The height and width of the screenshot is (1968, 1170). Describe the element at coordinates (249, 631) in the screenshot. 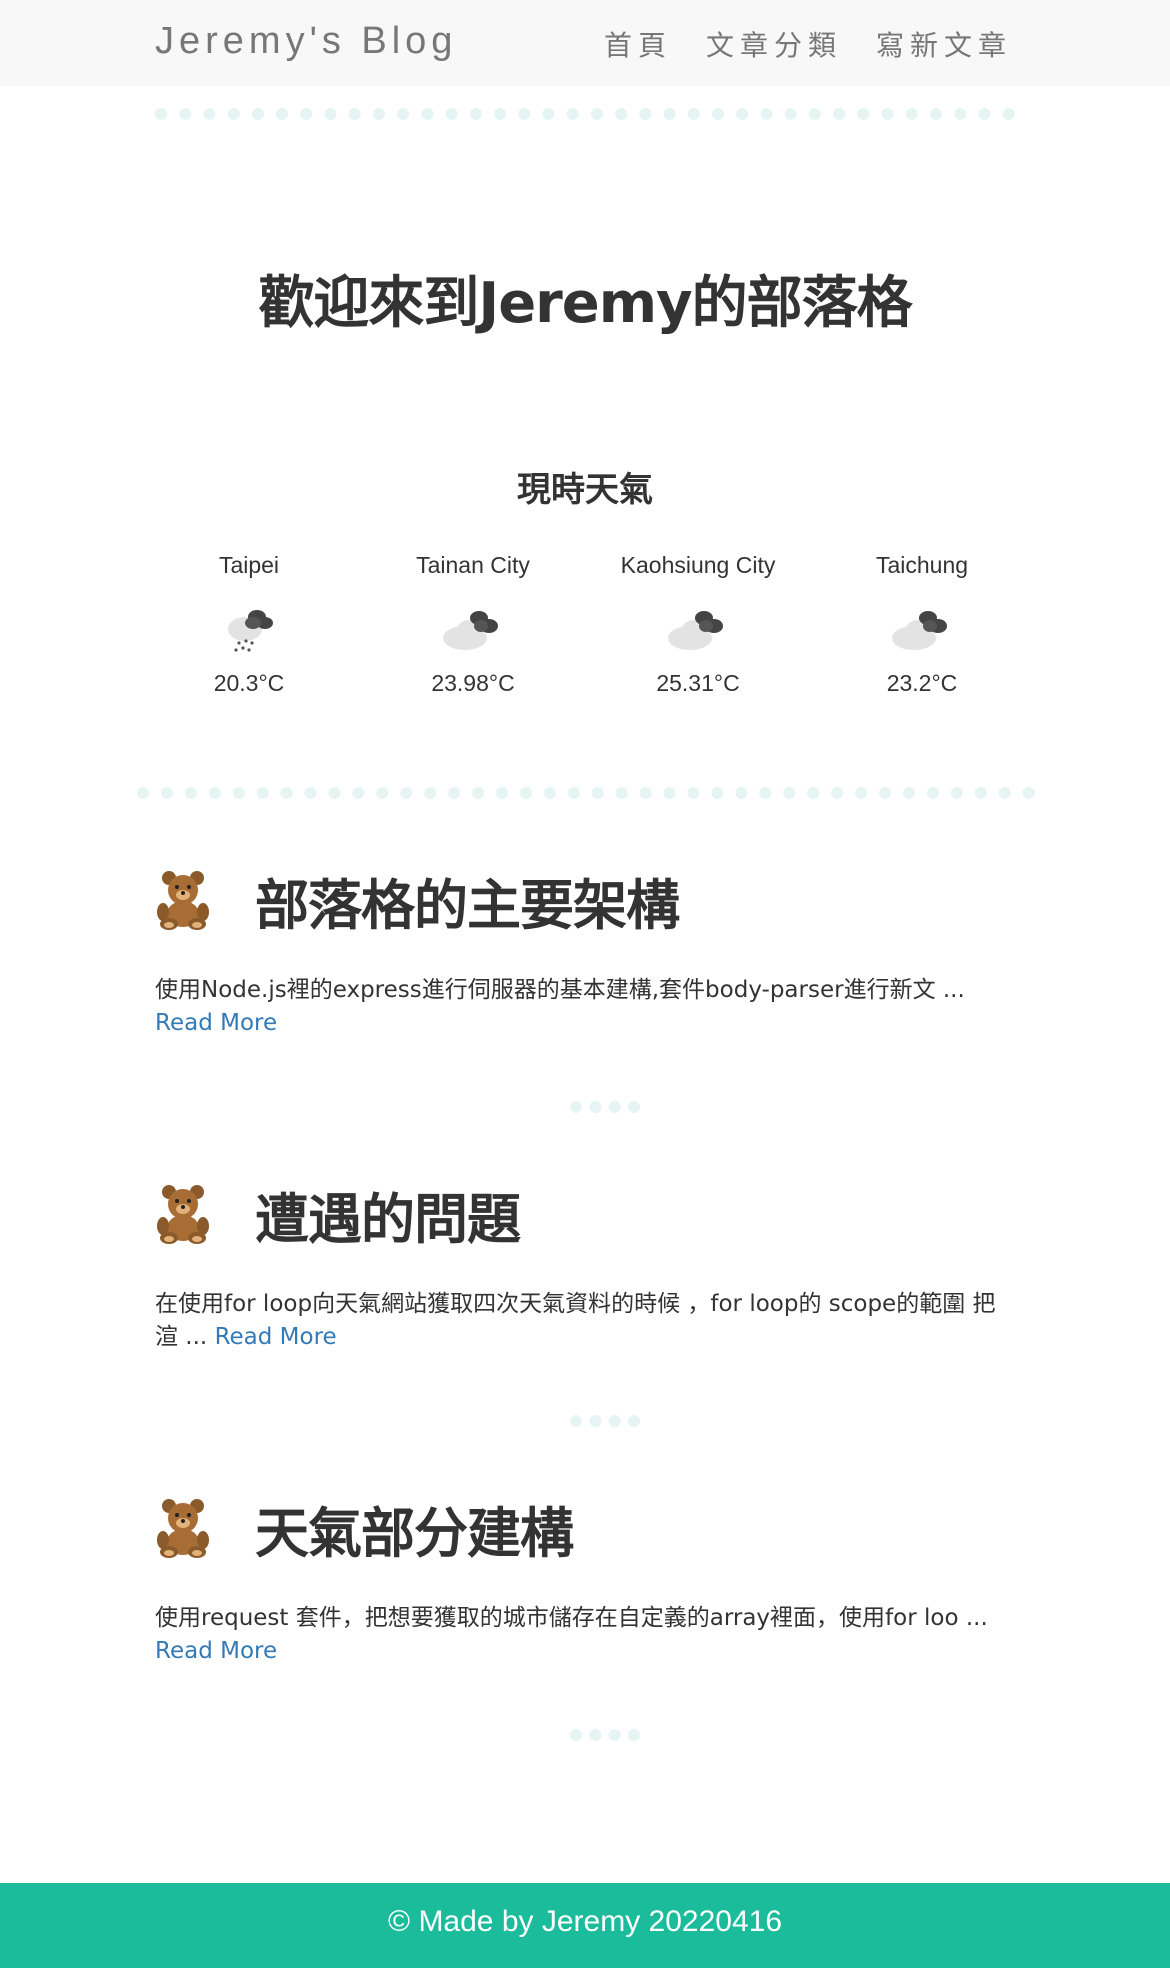

I see `rain-cloud-icon` at that location.